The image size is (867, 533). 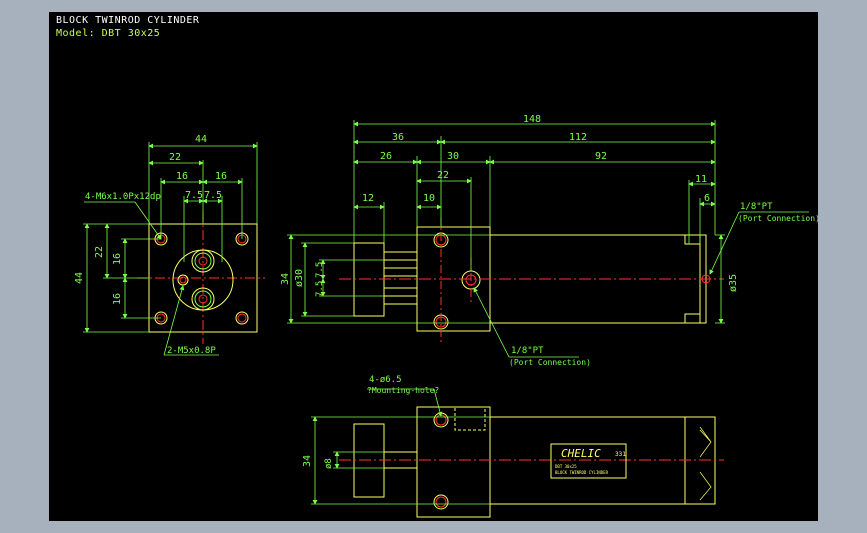 I want to click on side-dim-34: 34, so click(x=285, y=279).